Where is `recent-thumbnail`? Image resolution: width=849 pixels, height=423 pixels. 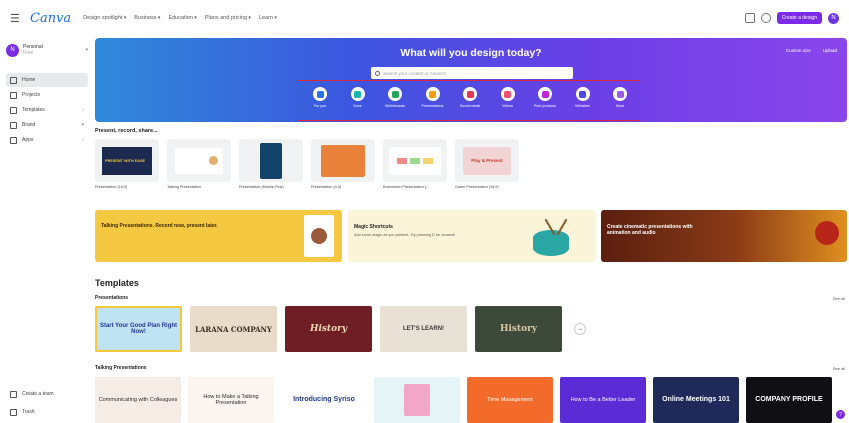
recent-thumbnail is located at coordinates (271, 160).